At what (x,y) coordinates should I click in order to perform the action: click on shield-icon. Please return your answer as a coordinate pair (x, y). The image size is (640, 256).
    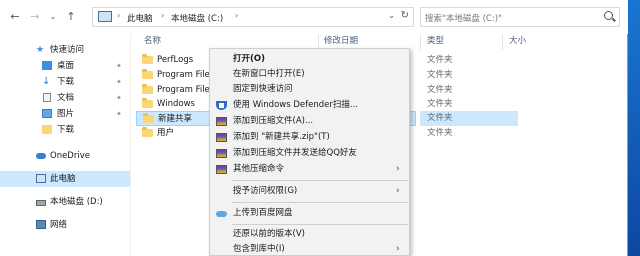
    Looking at the image, I should click on (221, 105).